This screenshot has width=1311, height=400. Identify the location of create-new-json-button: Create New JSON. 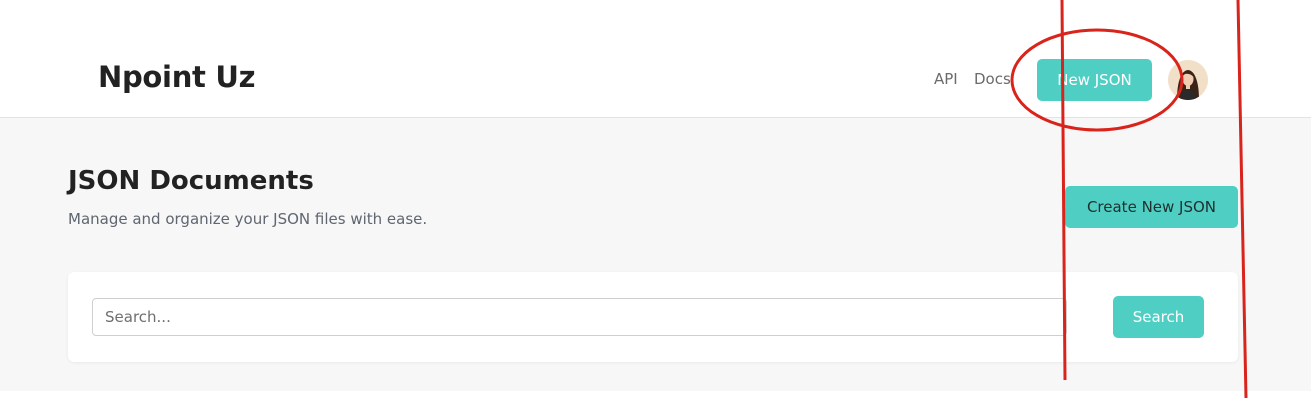
(1151, 207).